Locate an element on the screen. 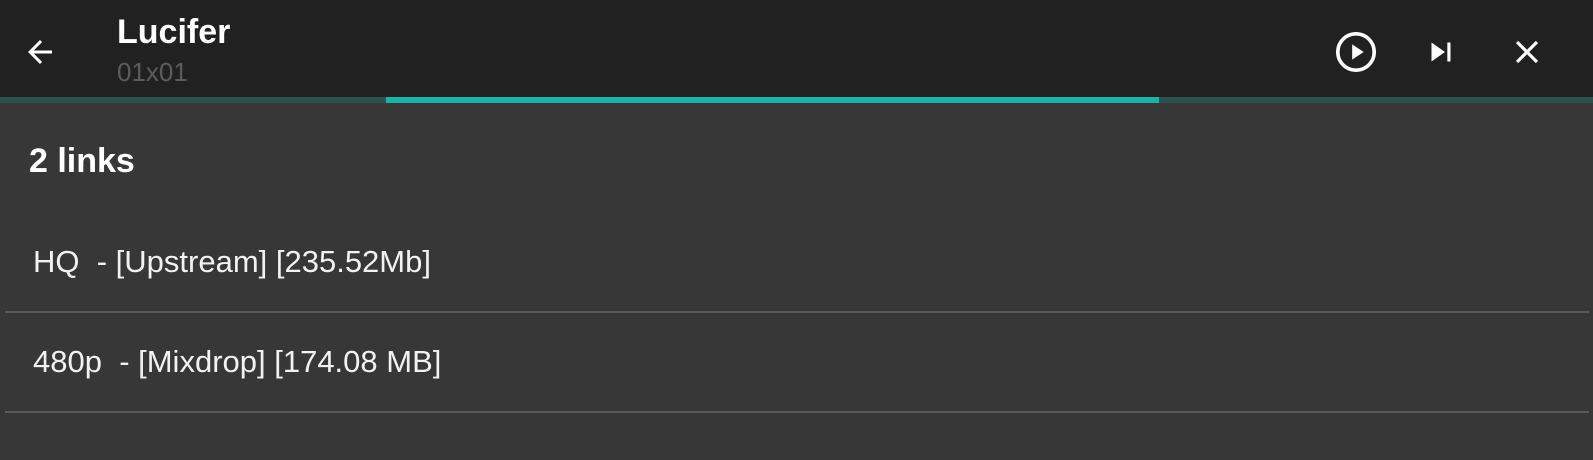  episode-subtitle: 01x01 is located at coordinates (152, 72).